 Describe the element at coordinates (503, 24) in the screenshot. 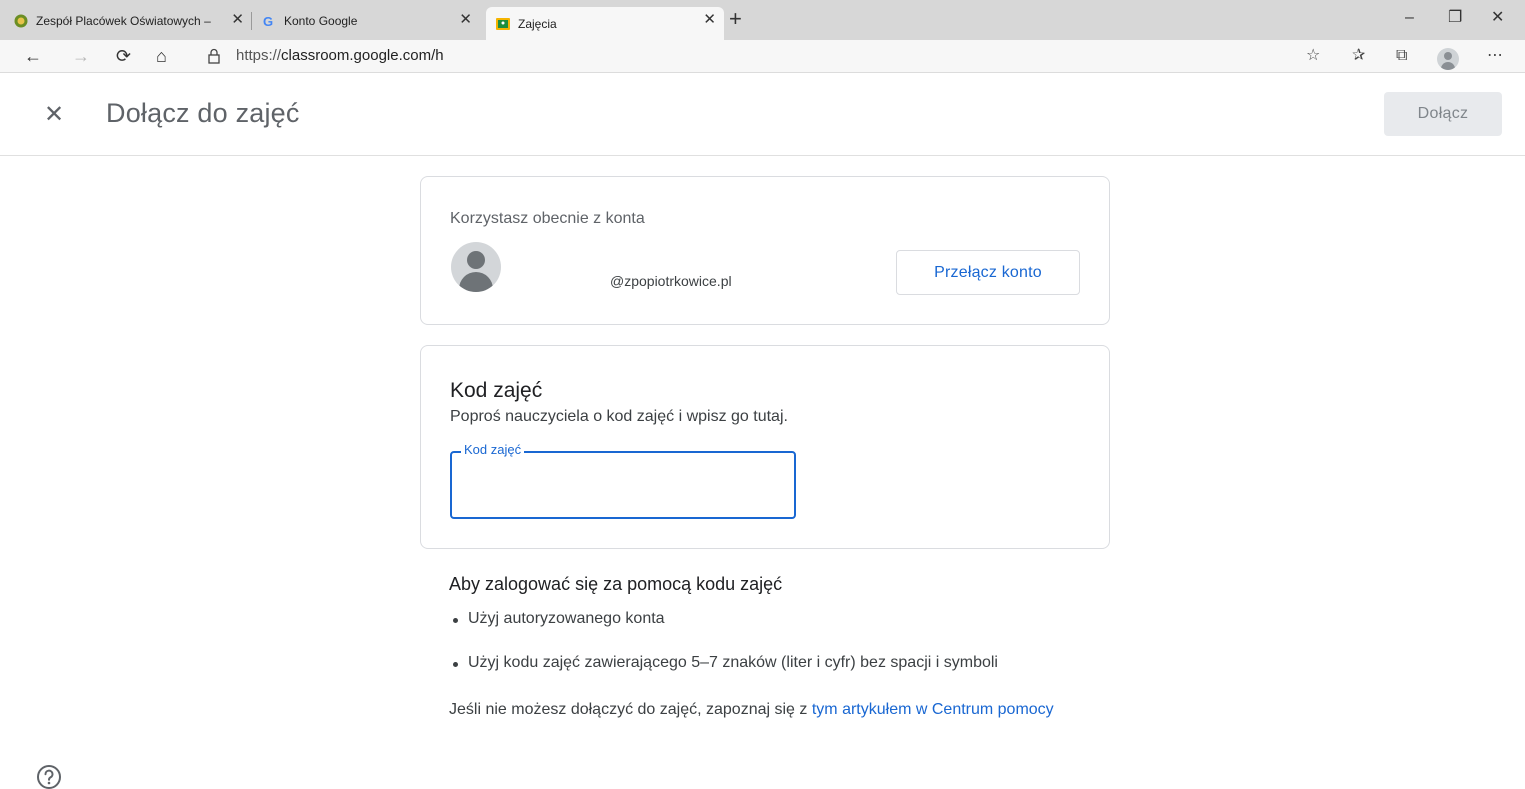

I see `classroom-favicon-icon` at that location.